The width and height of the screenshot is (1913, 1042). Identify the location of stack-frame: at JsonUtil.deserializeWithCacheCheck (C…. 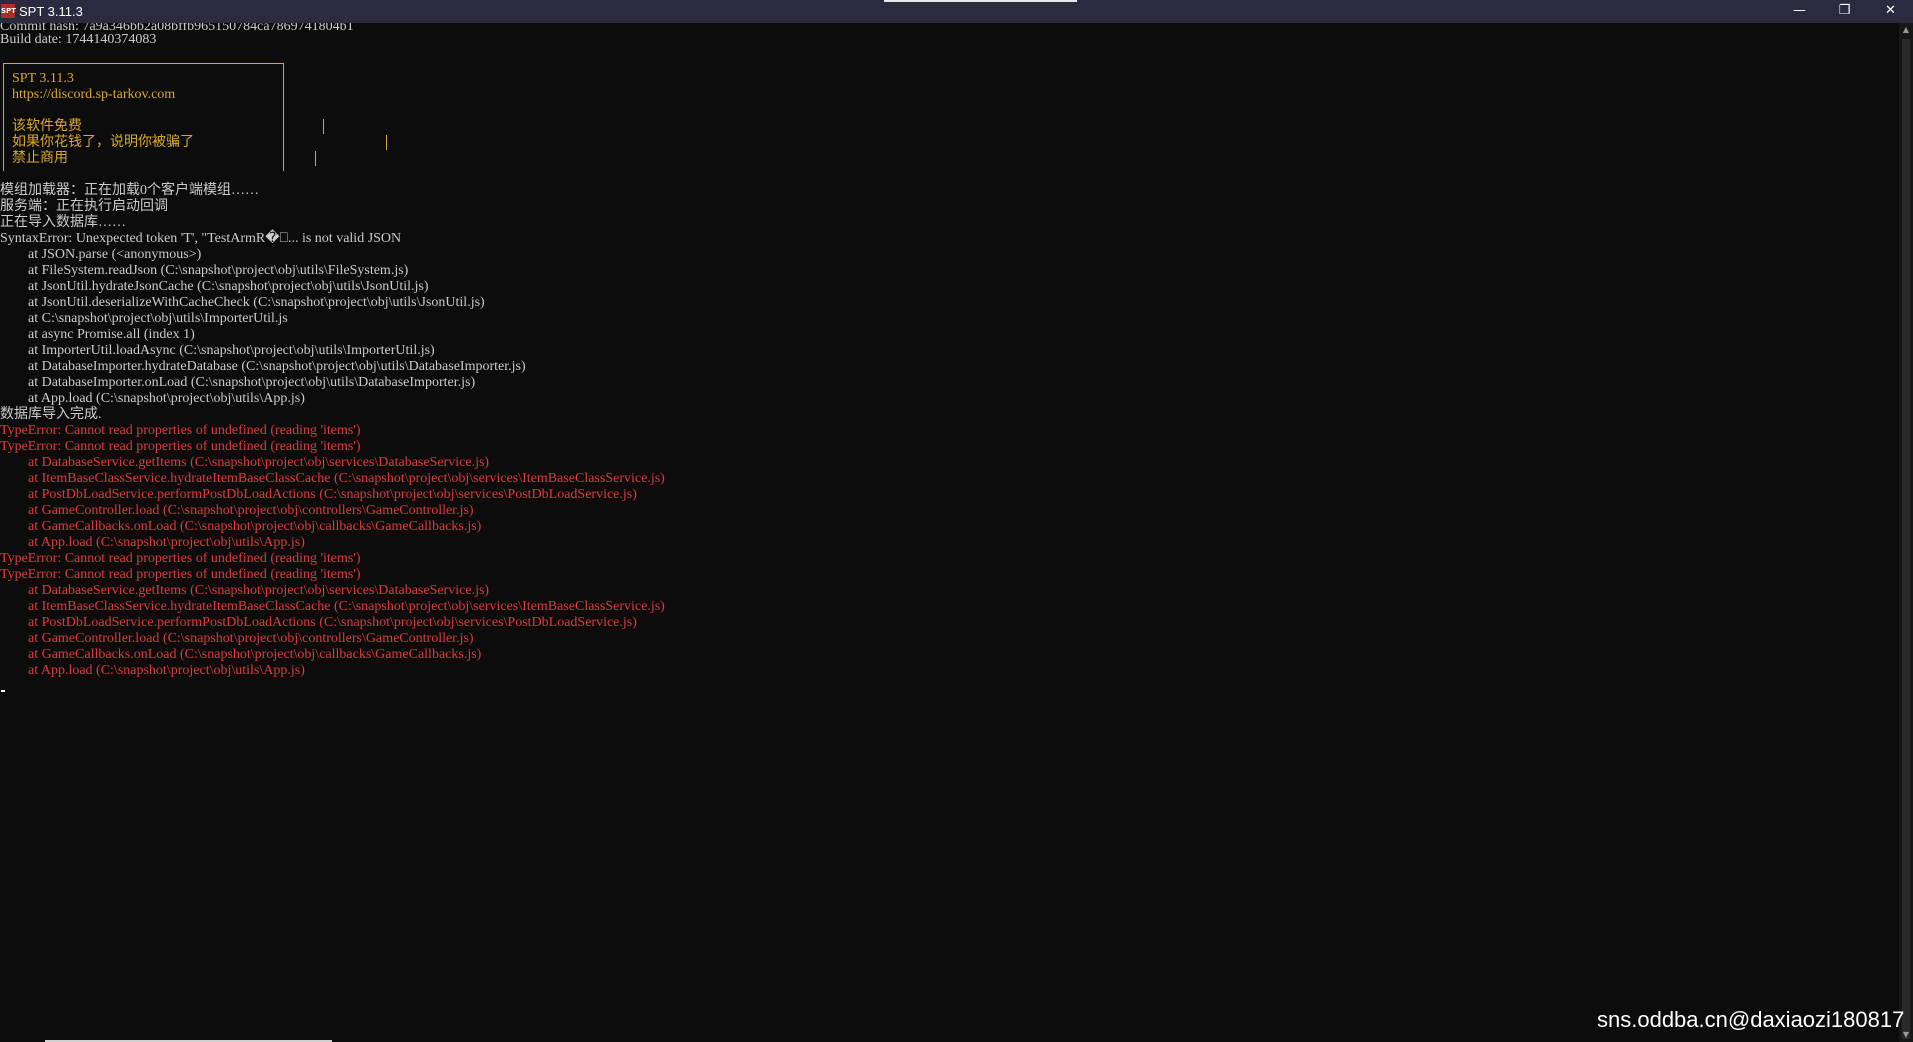
(256, 302).